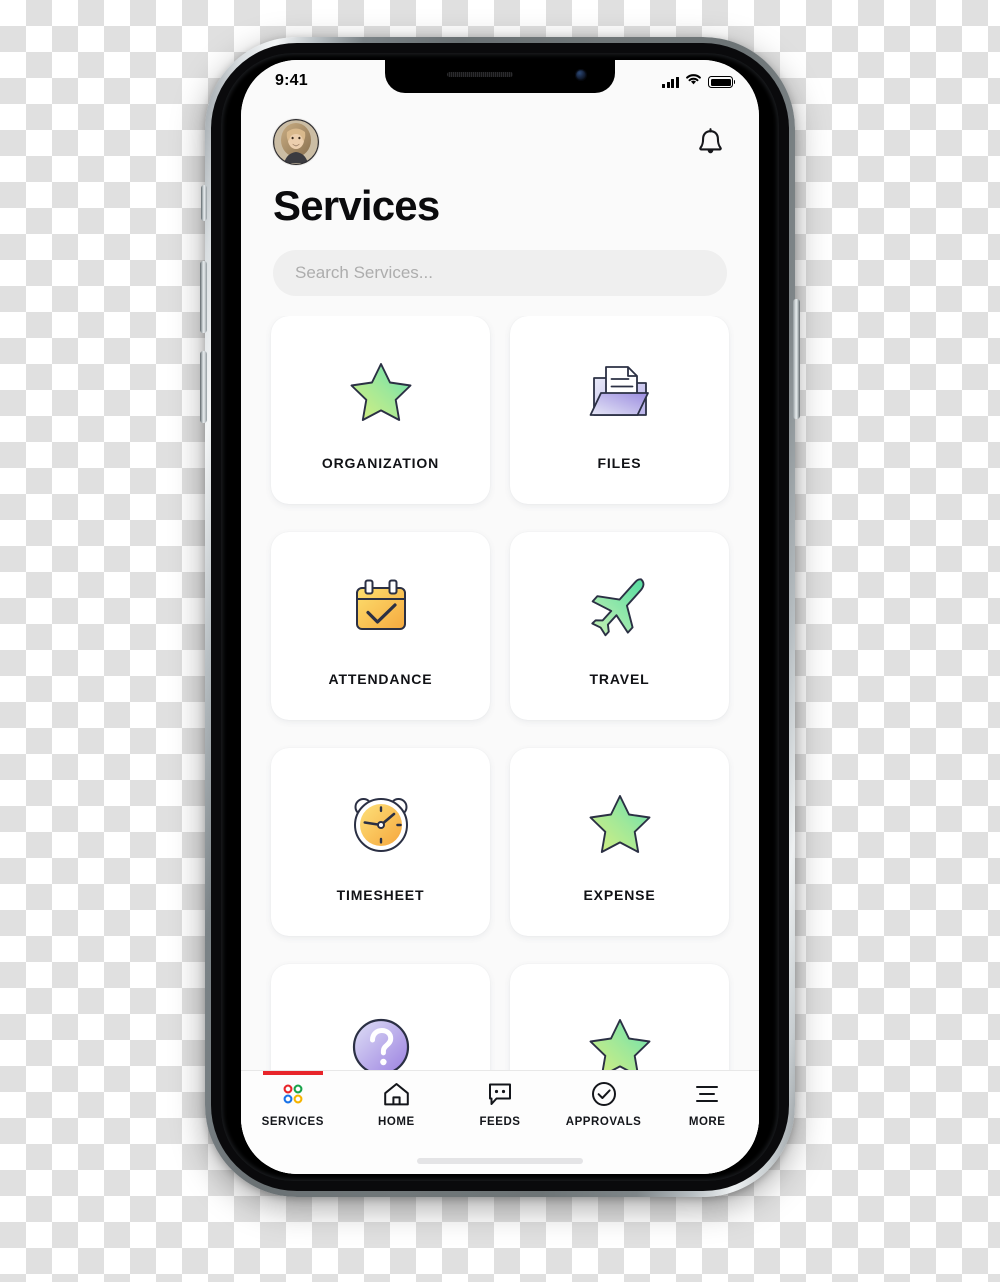 The height and width of the screenshot is (1282, 1000). Describe the element at coordinates (604, 1094) in the screenshot. I see `check-circle-icon` at that location.